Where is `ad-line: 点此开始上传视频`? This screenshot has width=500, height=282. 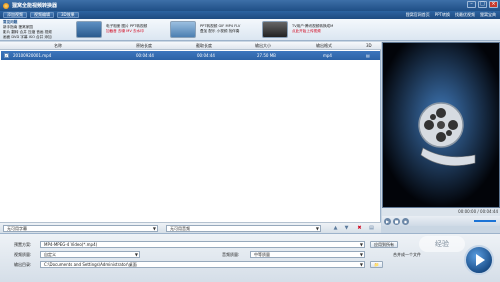
ad-line: 点此开始上传视频 is located at coordinates (332, 31).